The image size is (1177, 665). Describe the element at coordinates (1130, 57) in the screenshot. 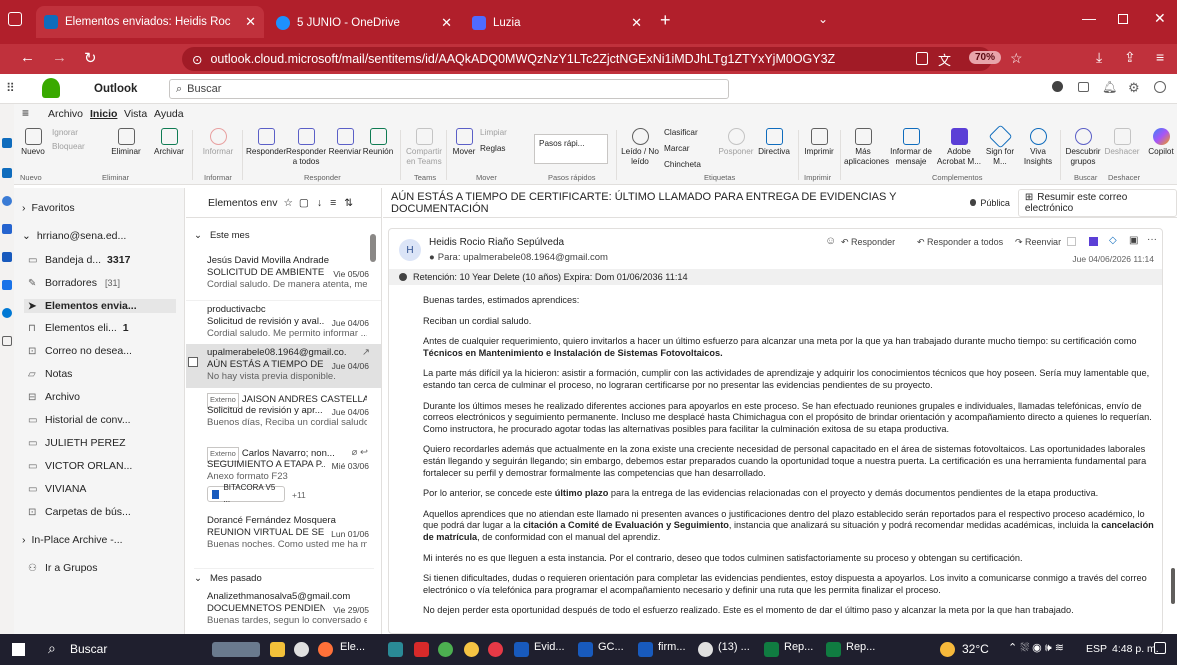

I see `share-icon: ⇪` at that location.